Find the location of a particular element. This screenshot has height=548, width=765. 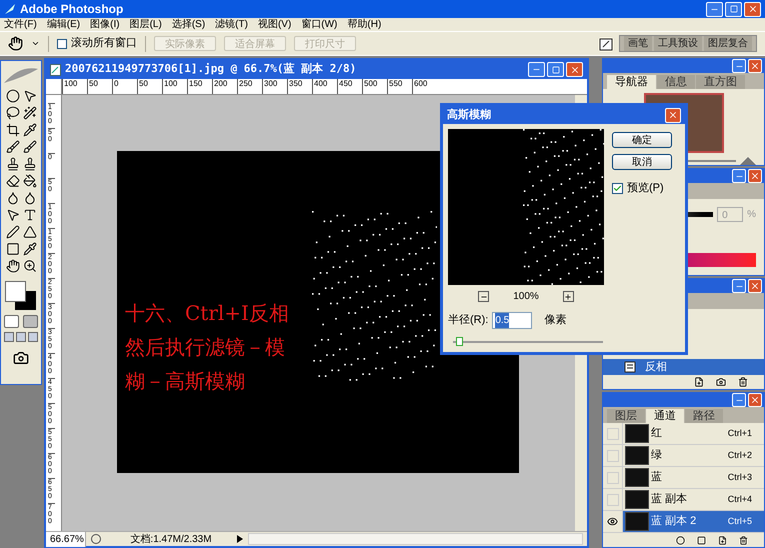

menu-item: 图层(L) is located at coordinates (146, 24).